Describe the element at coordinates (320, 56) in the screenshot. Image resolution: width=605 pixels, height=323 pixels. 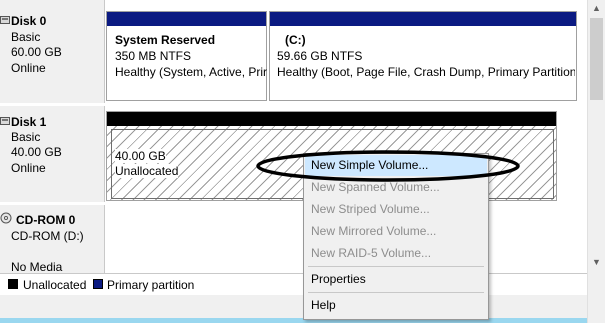
I see `partition-filesystem: 59.66 GB NTFS` at that location.